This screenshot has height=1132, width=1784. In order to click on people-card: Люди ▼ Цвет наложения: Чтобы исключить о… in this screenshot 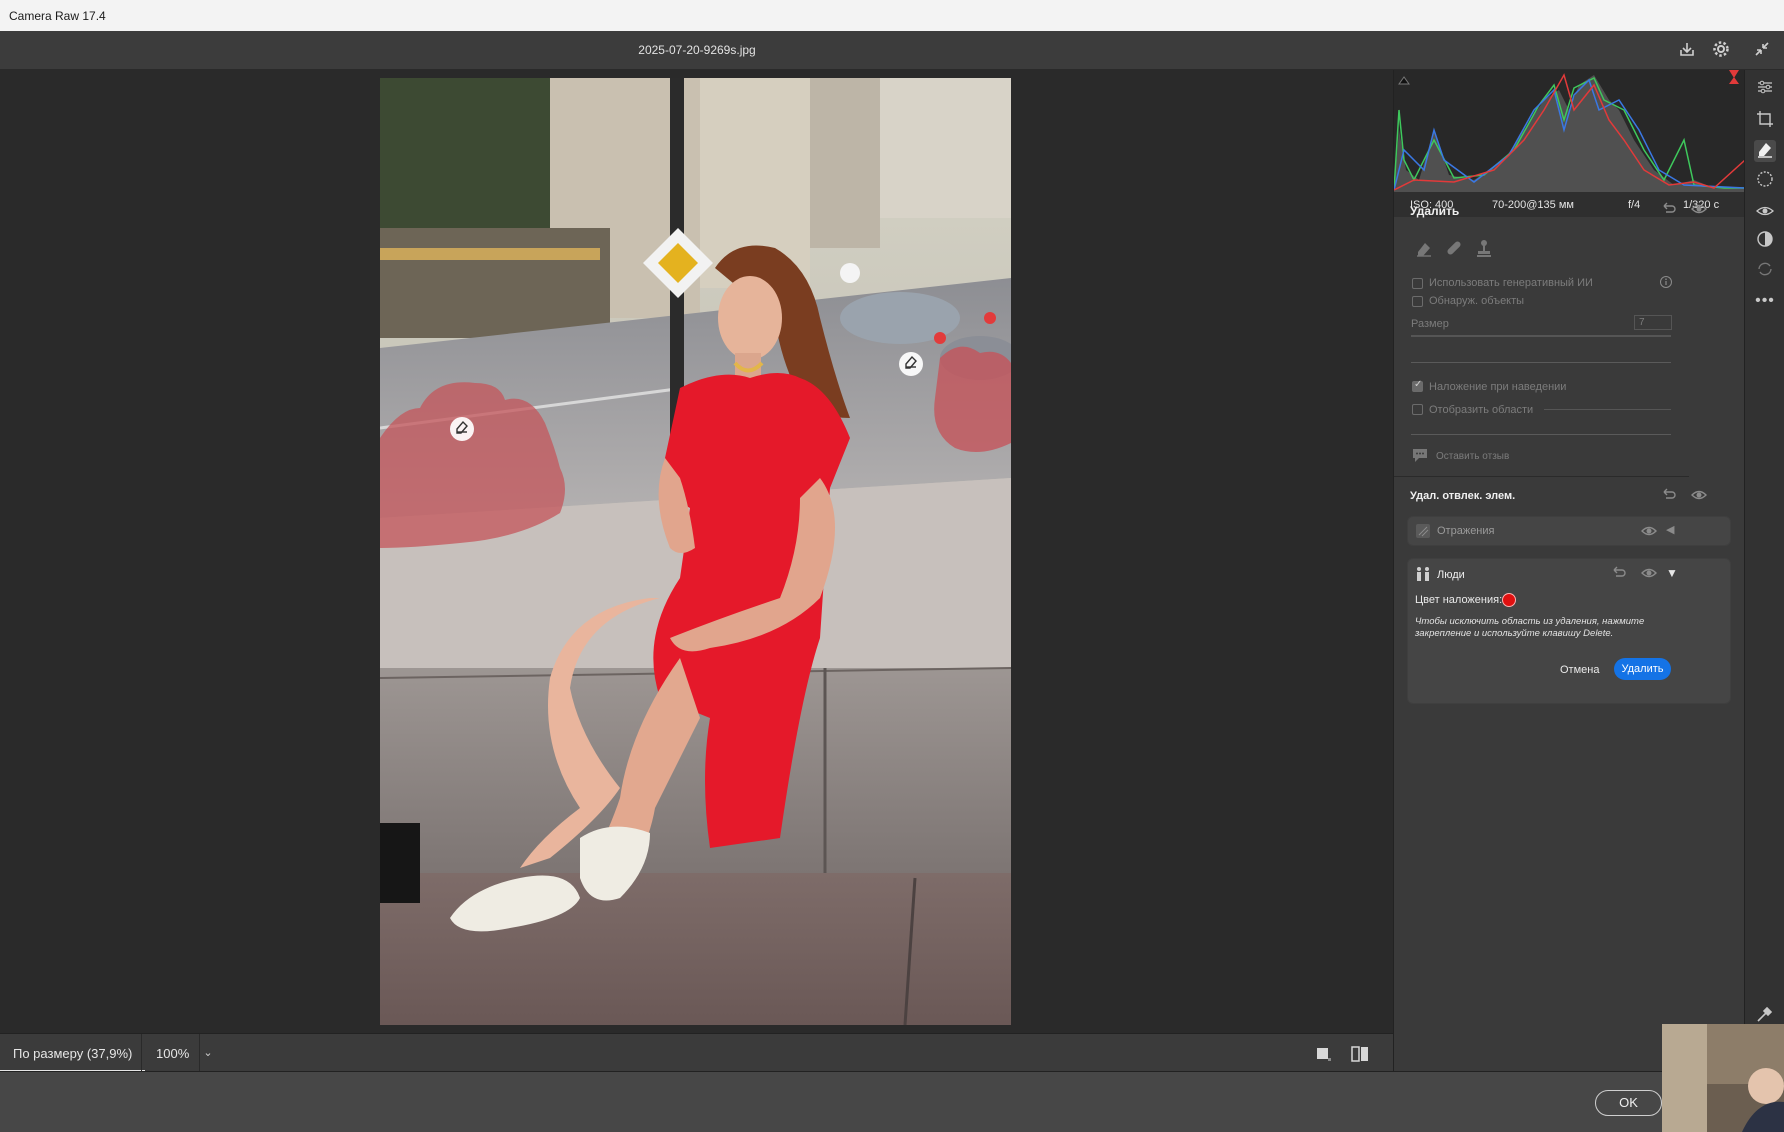, I will do `click(1569, 631)`.